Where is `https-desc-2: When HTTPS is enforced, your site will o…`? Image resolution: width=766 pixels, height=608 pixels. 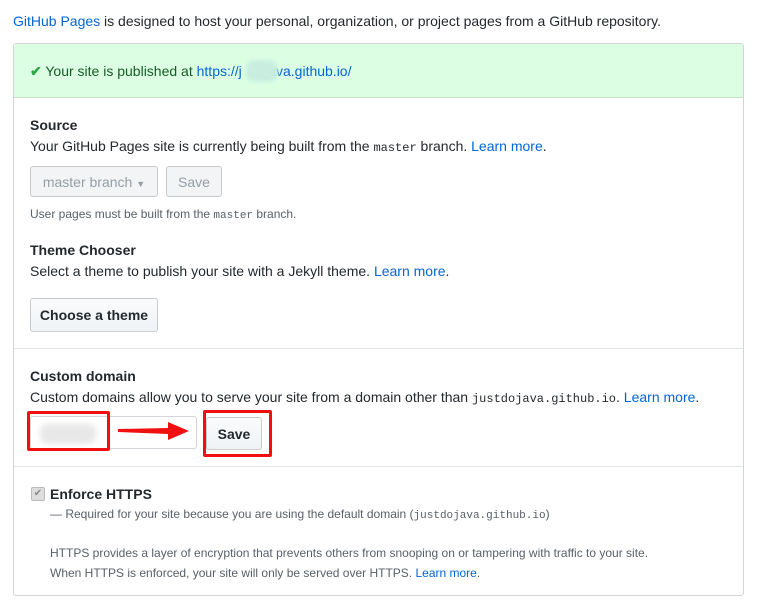 https-desc-2: When HTTPS is enforced, your site will o… is located at coordinates (265, 573).